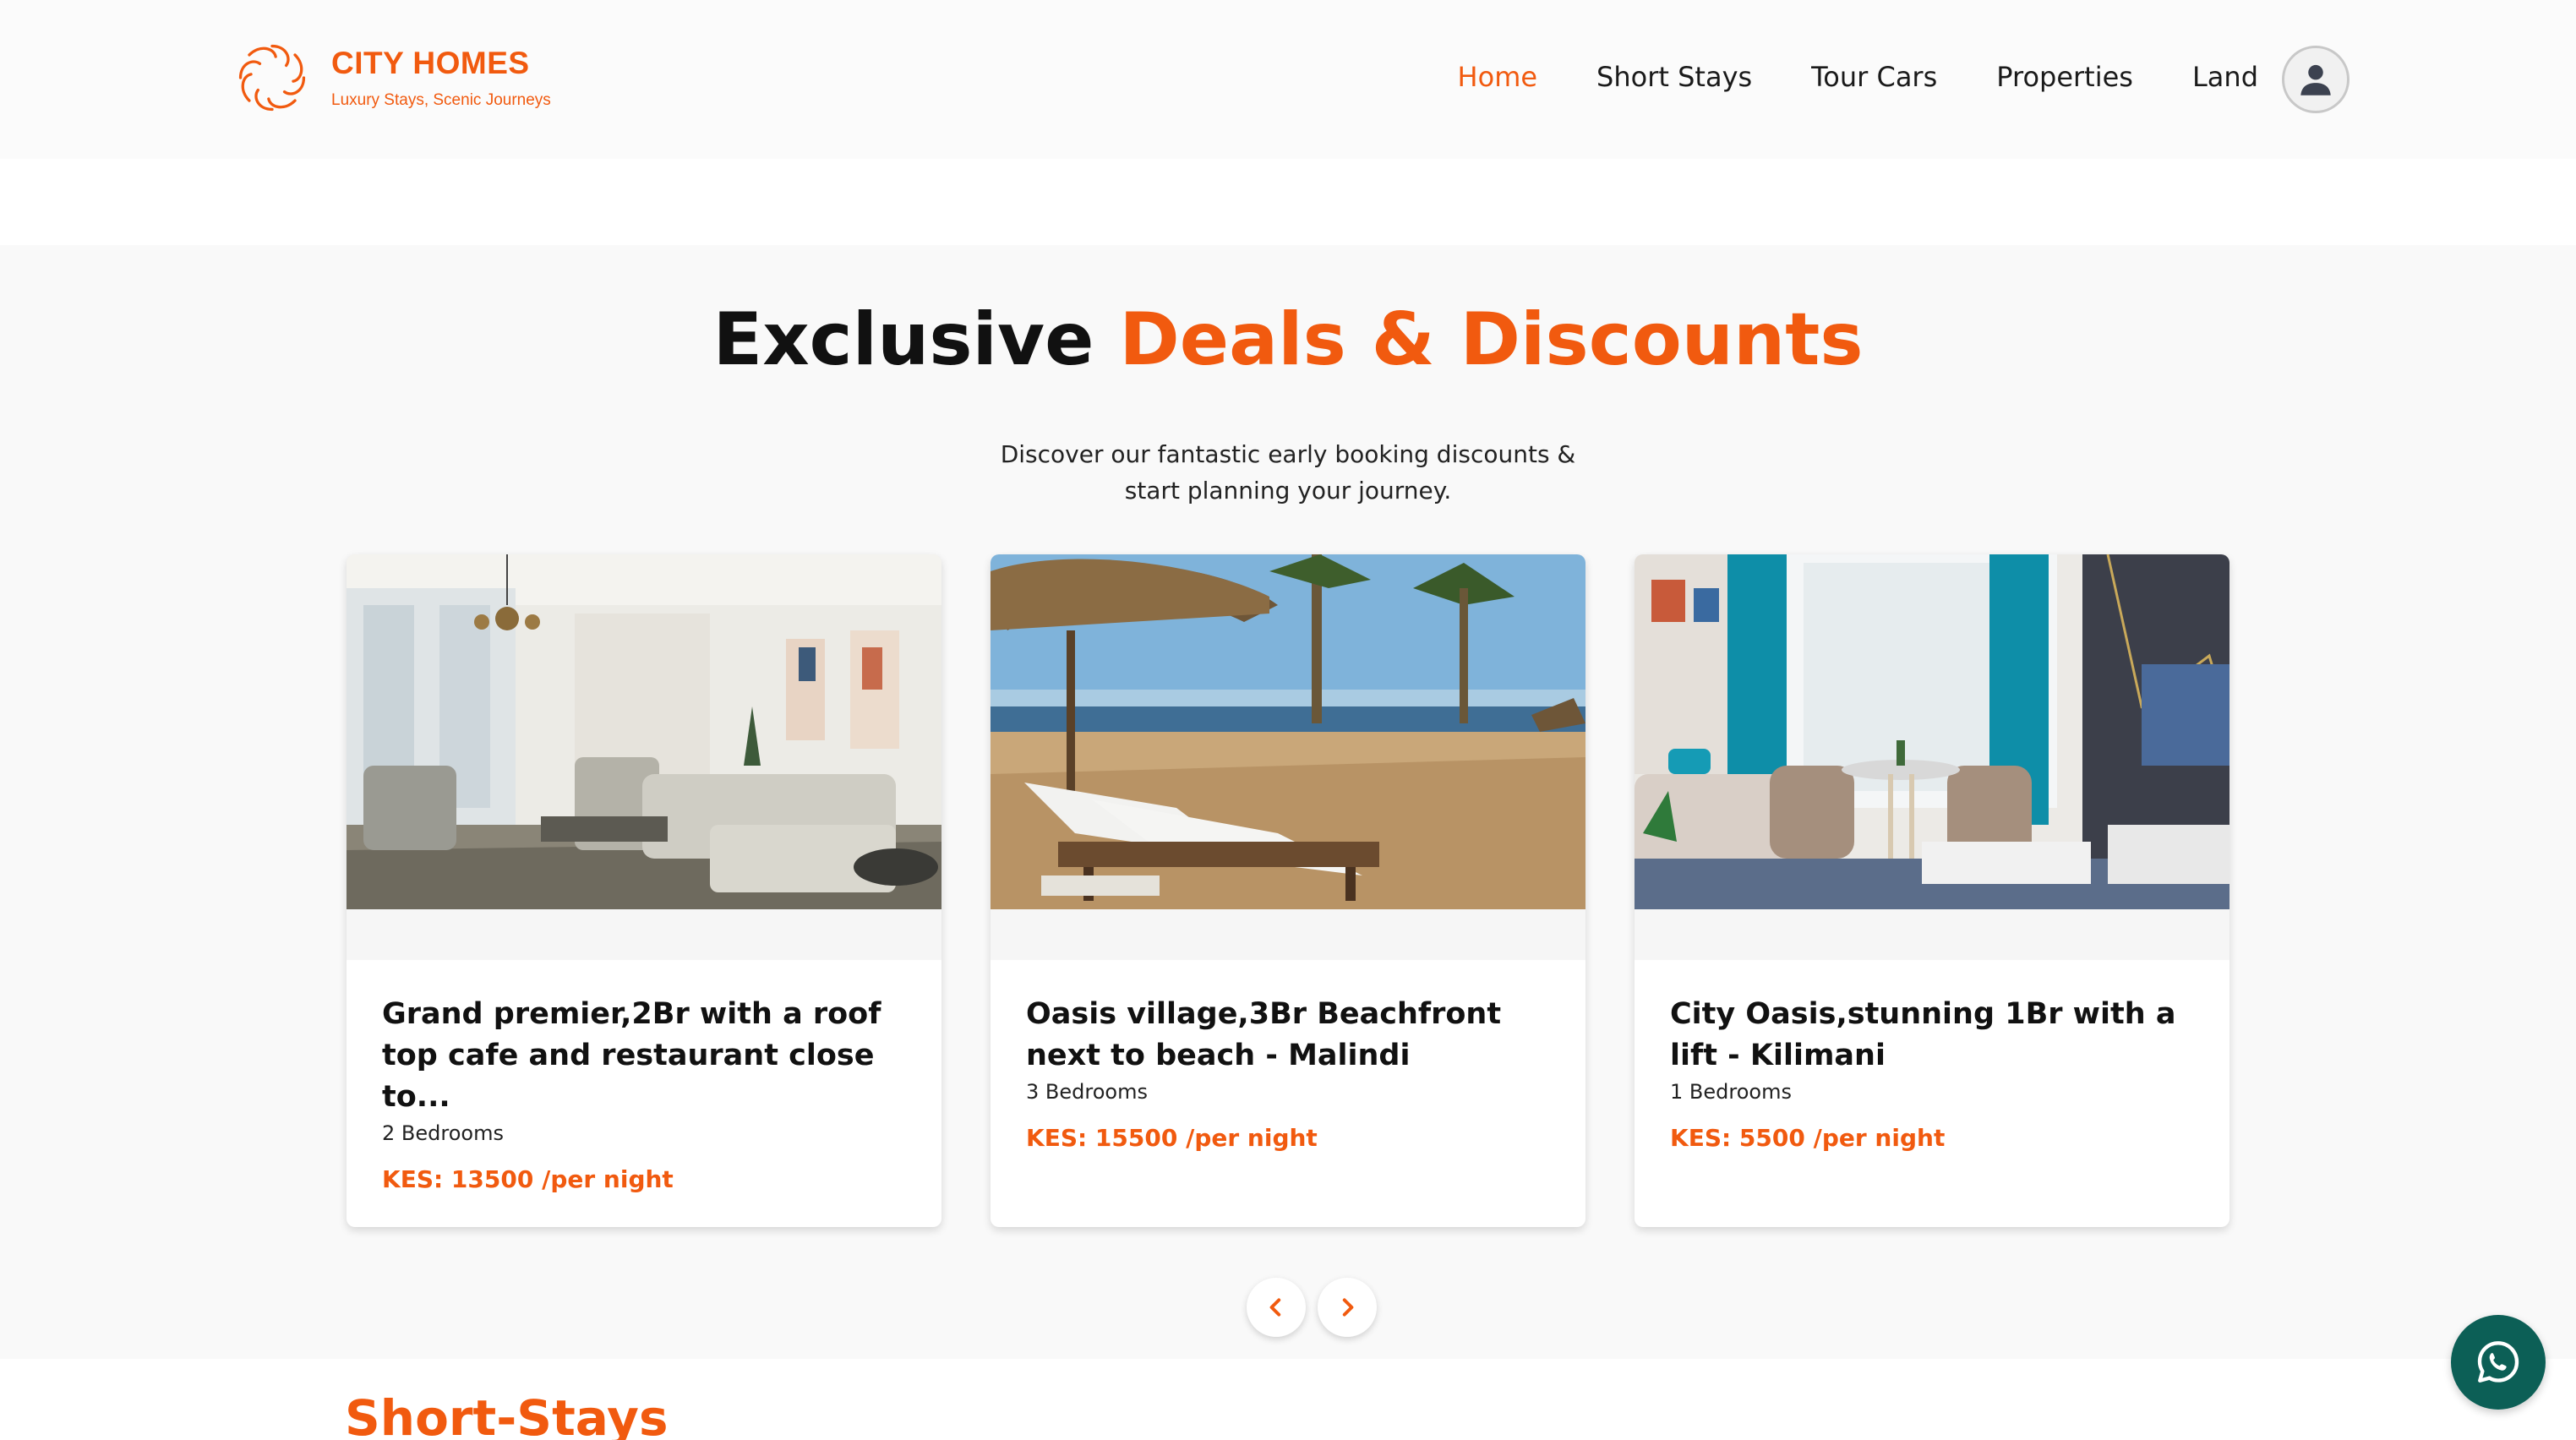 The width and height of the screenshot is (2576, 1440). Describe the element at coordinates (2064, 77) in the screenshot. I see `nav-properties: Properties` at that location.